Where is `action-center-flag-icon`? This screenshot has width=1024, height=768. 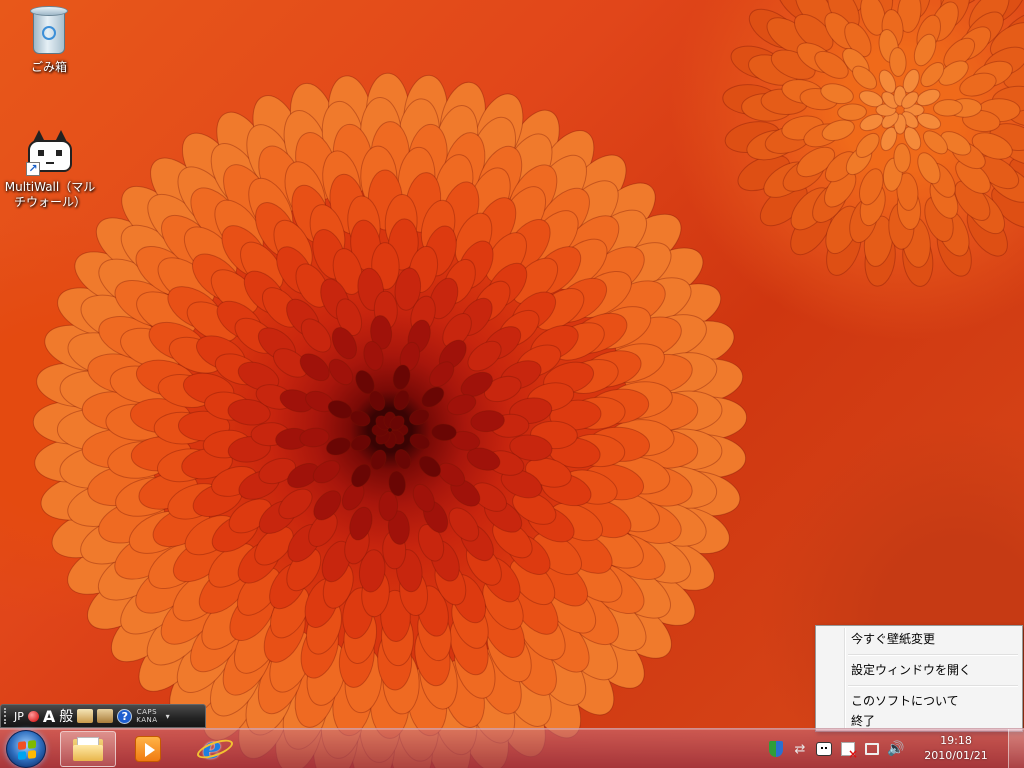
action-center-flag-icon is located at coordinates (848, 750).